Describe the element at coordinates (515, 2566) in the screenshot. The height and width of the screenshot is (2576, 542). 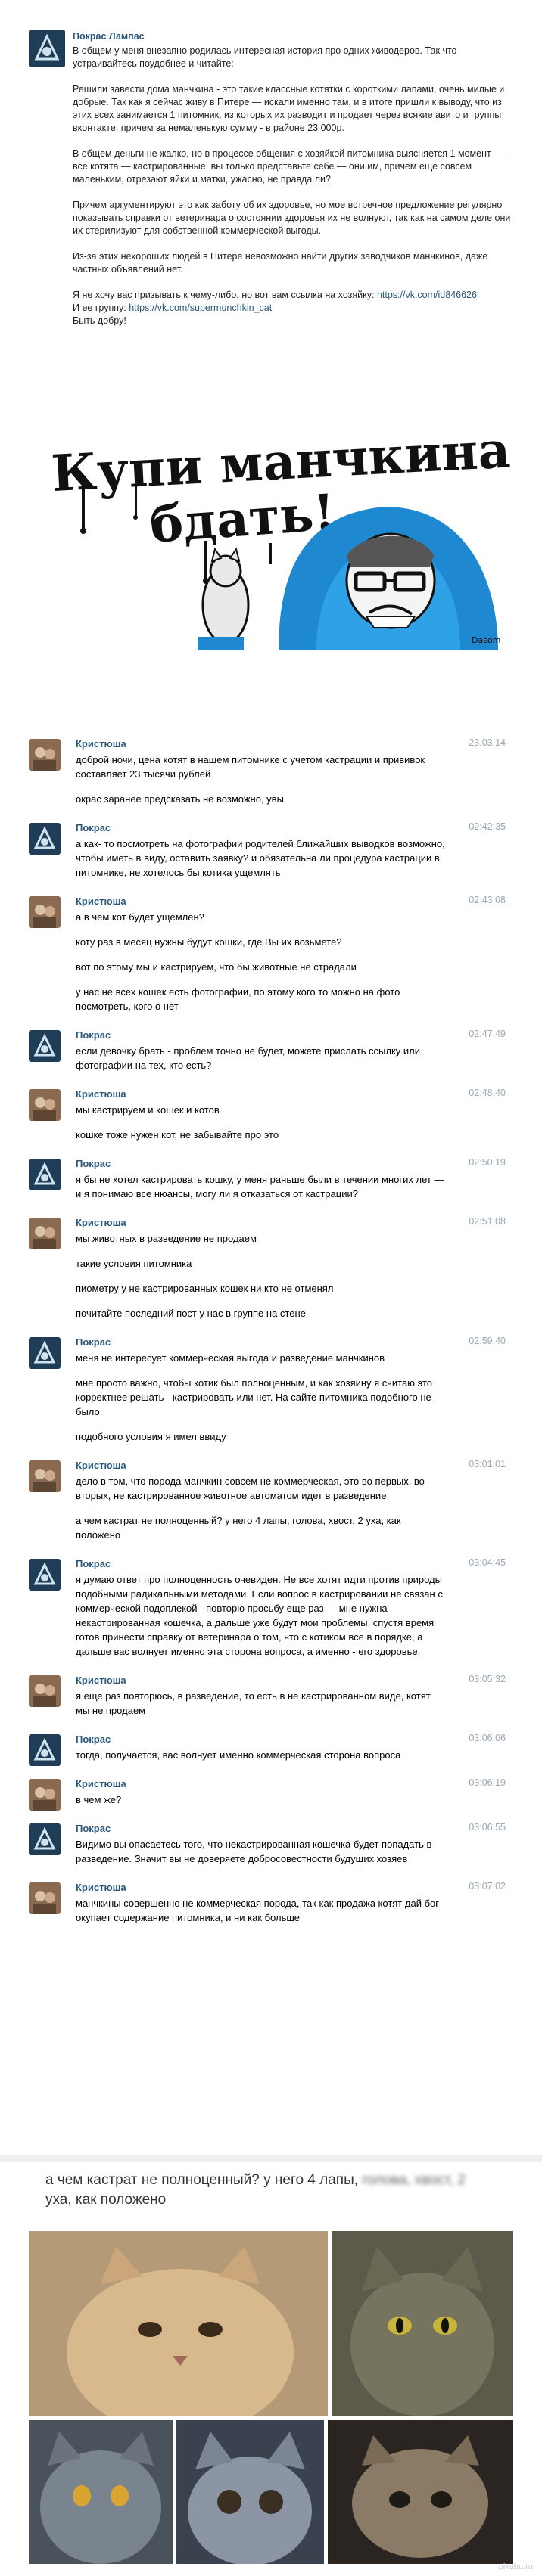
I see `watermark: pikabu.ru` at that location.